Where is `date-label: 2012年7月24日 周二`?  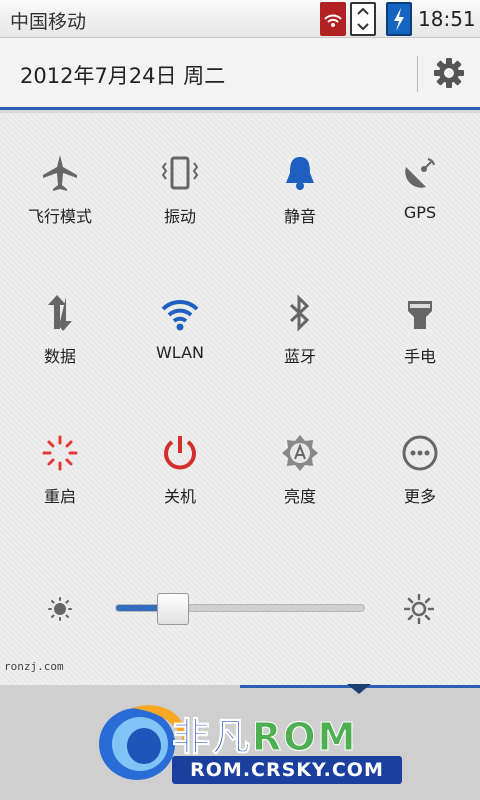
date-label: 2012年7月24日 周二 is located at coordinates (123, 76).